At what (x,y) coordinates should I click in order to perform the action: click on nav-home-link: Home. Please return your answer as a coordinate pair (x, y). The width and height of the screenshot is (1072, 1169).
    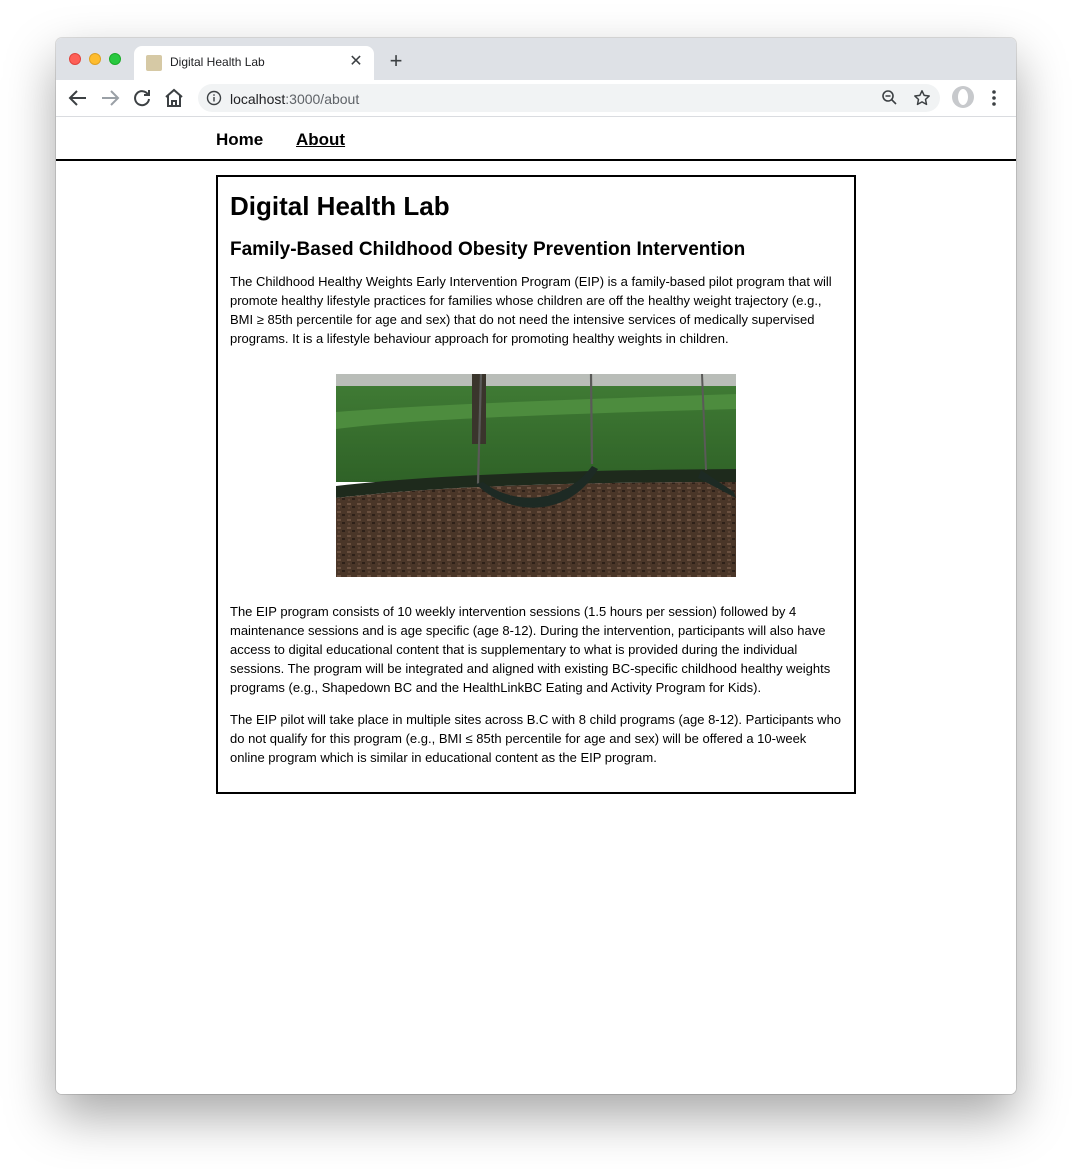
    Looking at the image, I should click on (239, 140).